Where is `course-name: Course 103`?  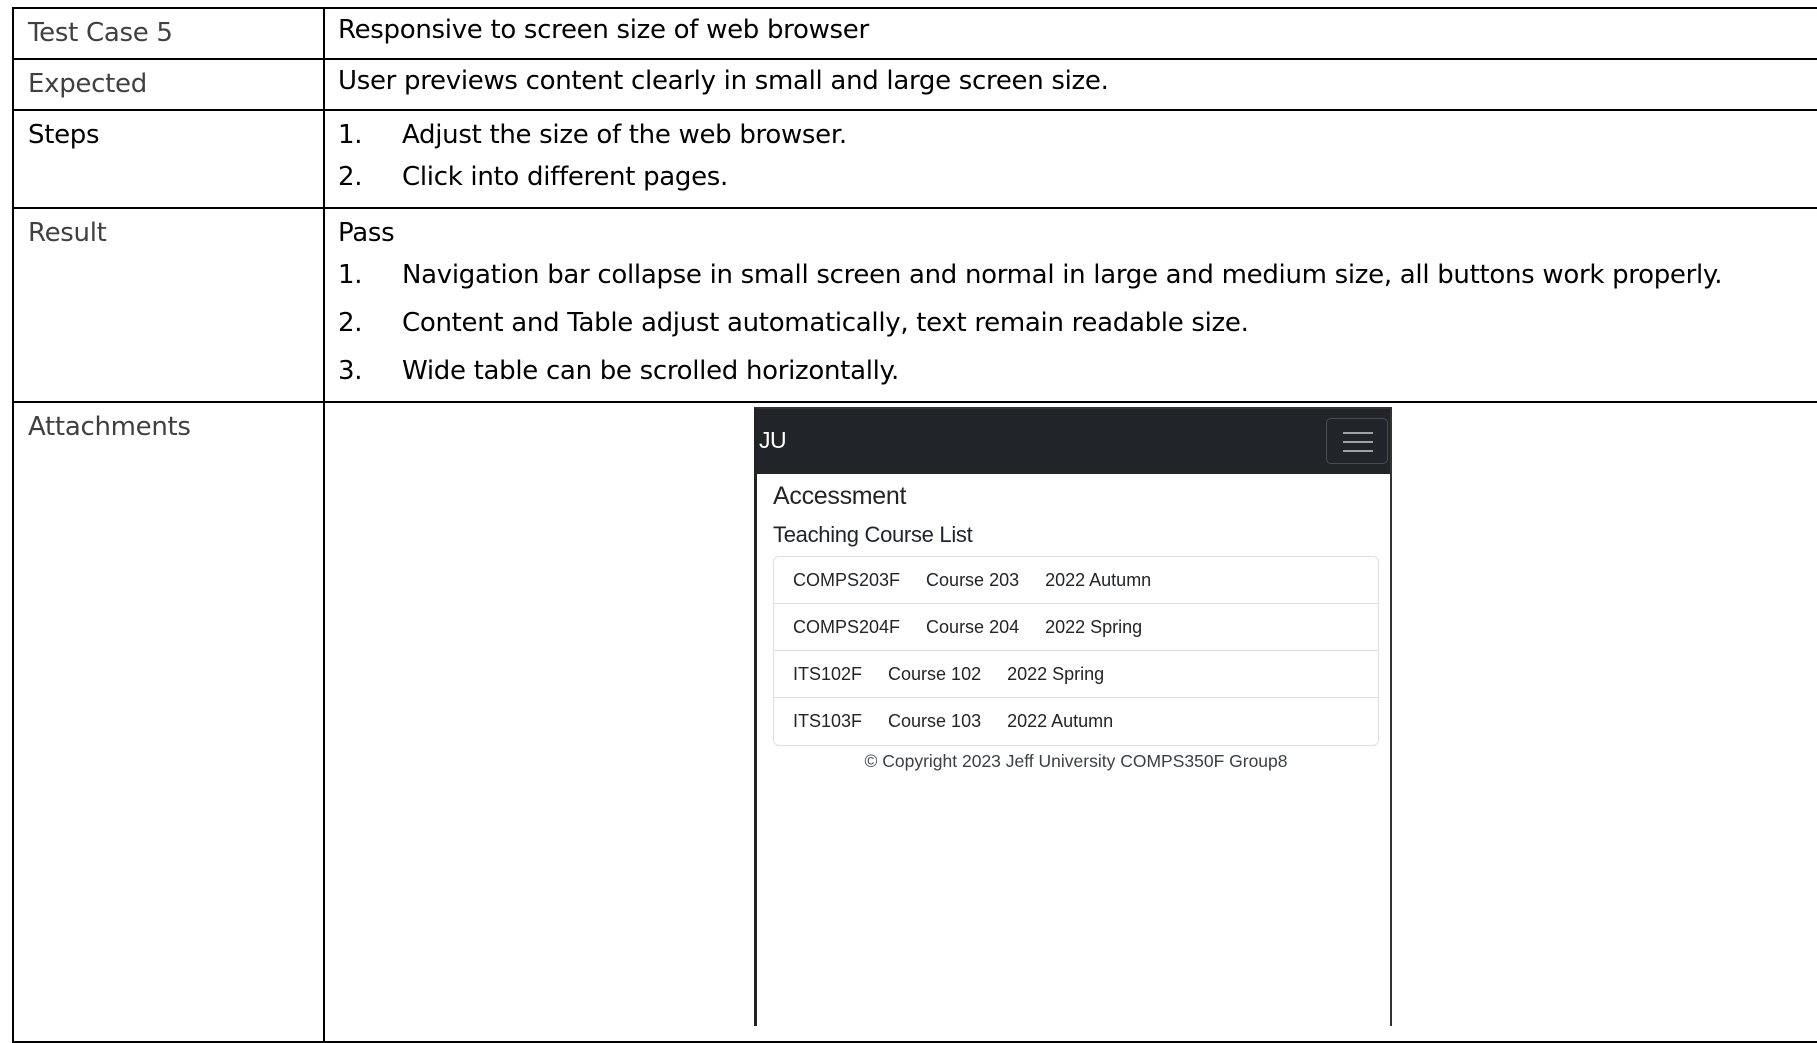 course-name: Course 103 is located at coordinates (935, 721).